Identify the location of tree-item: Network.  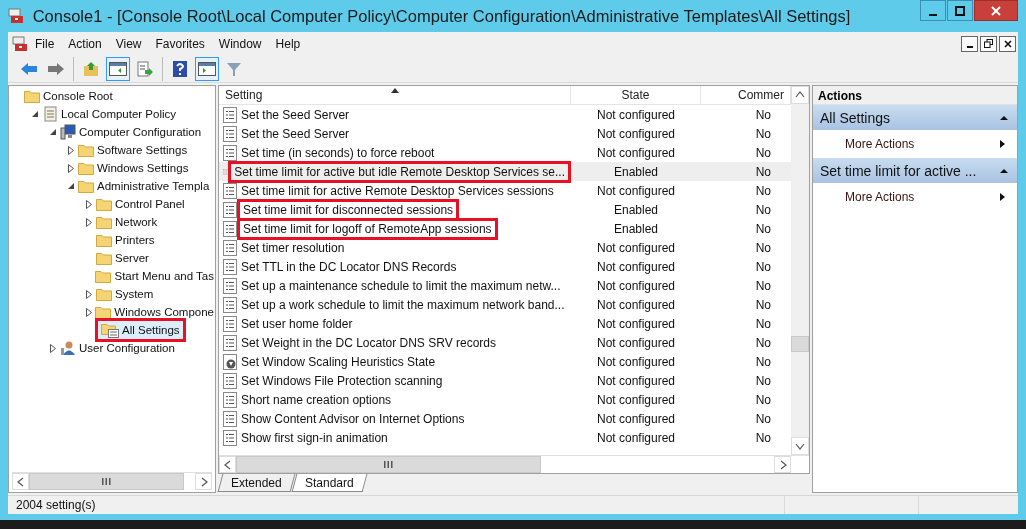
(127, 222).